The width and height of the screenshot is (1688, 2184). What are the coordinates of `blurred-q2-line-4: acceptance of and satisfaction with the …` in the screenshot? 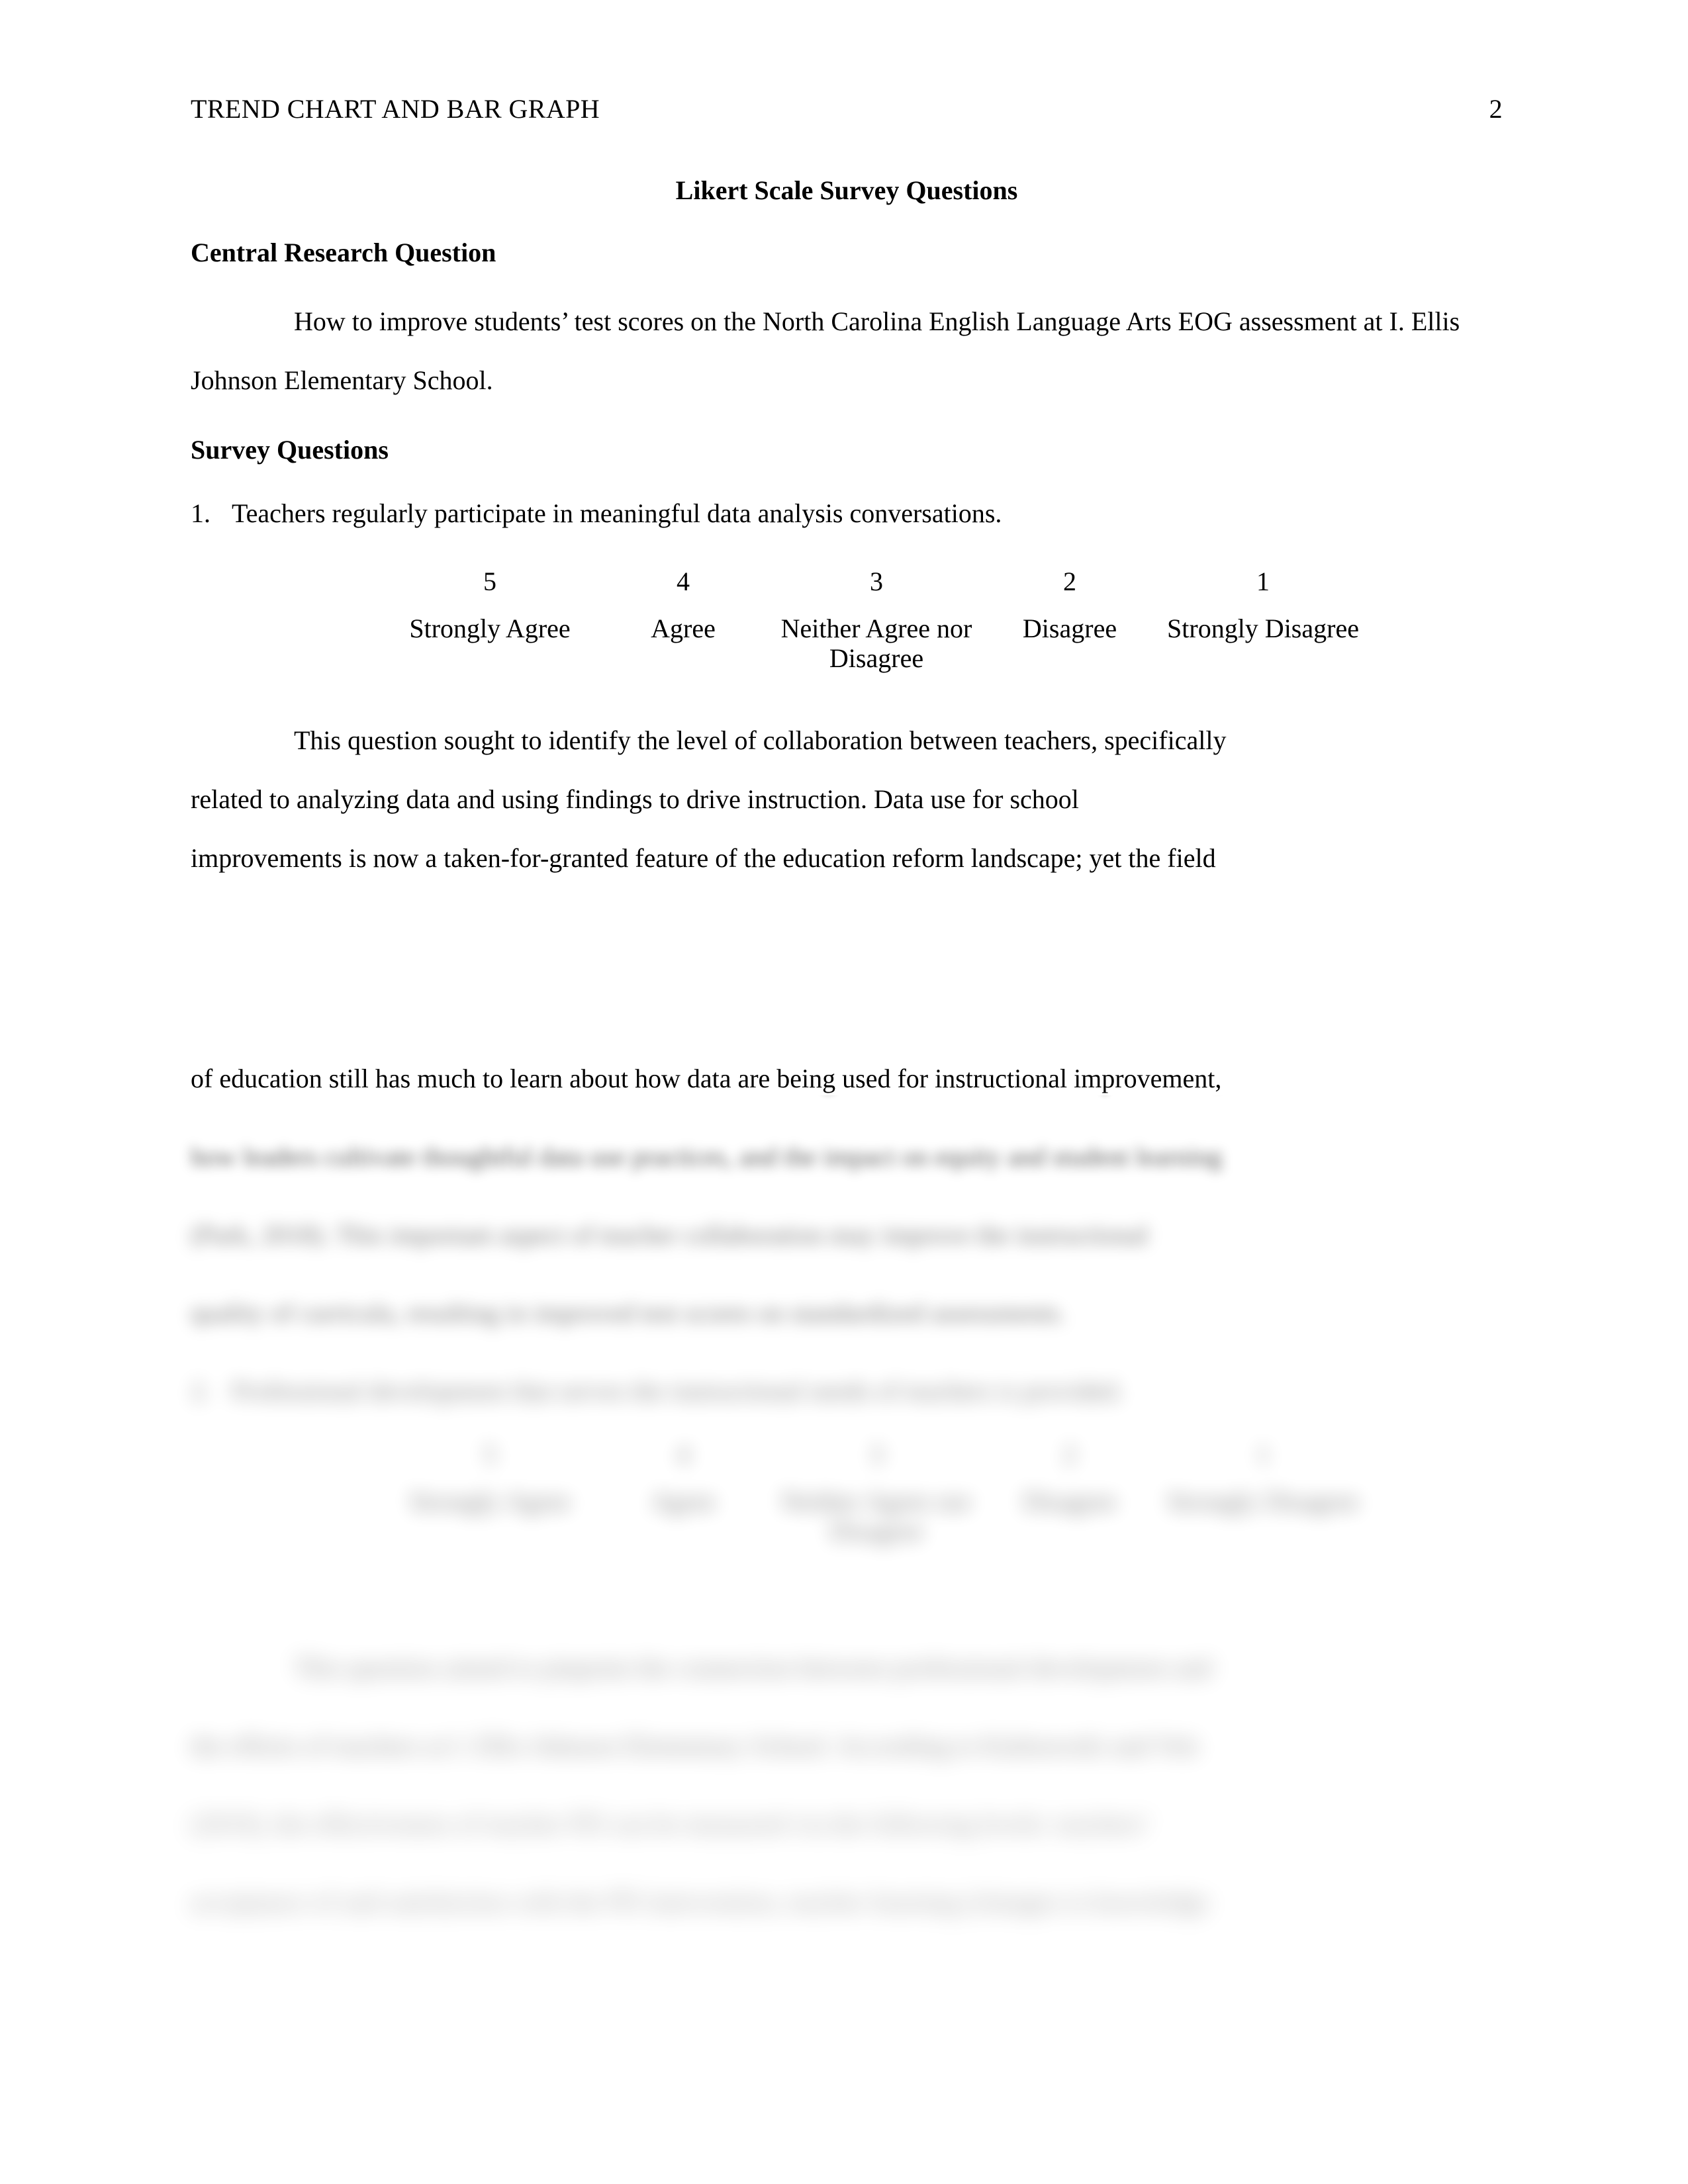 It's located at (700, 1902).